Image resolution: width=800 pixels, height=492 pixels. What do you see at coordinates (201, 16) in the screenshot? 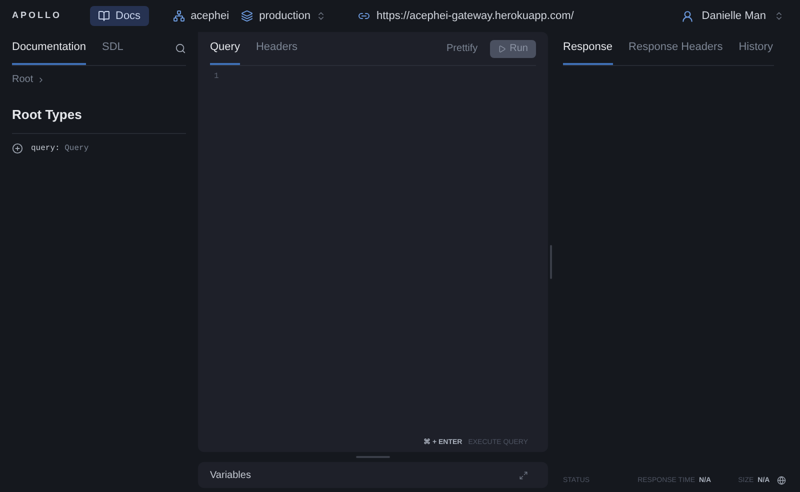
I see `graph-selector: acephei` at bounding box center [201, 16].